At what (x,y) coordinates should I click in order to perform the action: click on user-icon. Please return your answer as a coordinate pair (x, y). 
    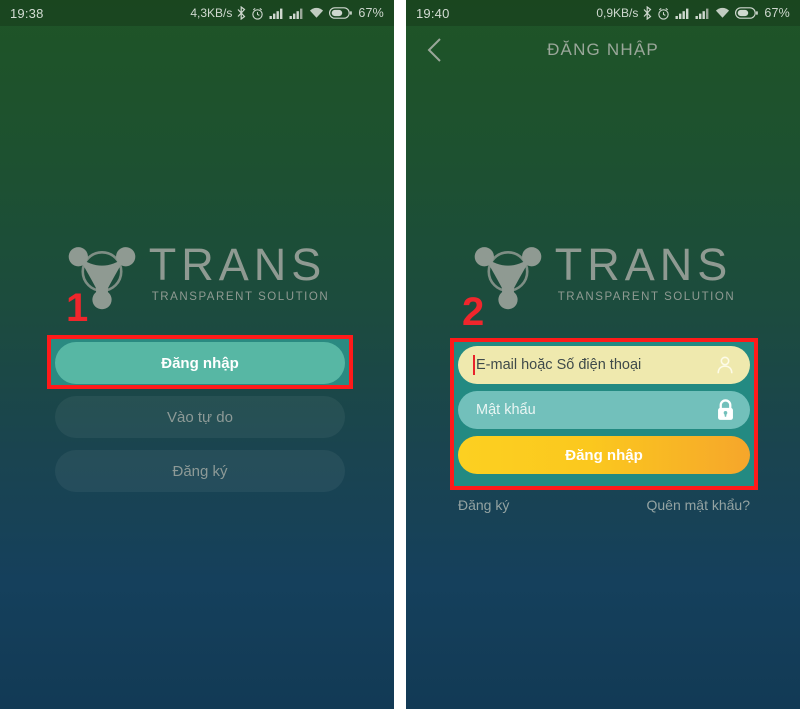
    Looking at the image, I should click on (725, 365).